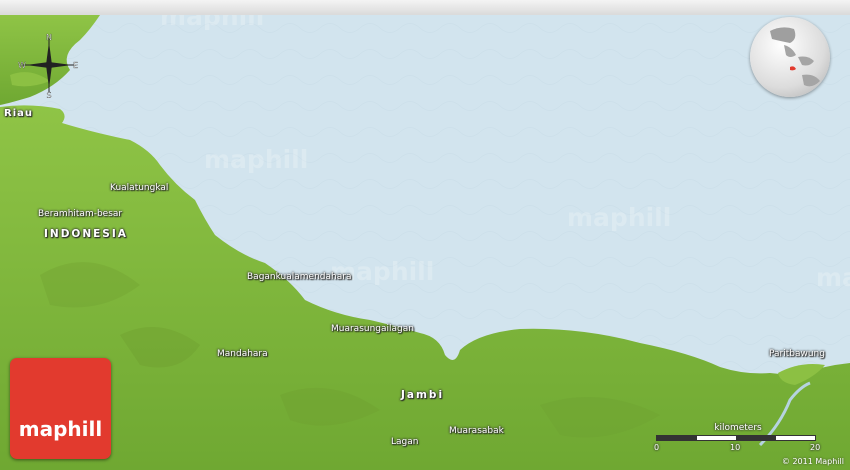 The image size is (850, 470). I want to click on scale-title: kilometers, so click(738, 428).